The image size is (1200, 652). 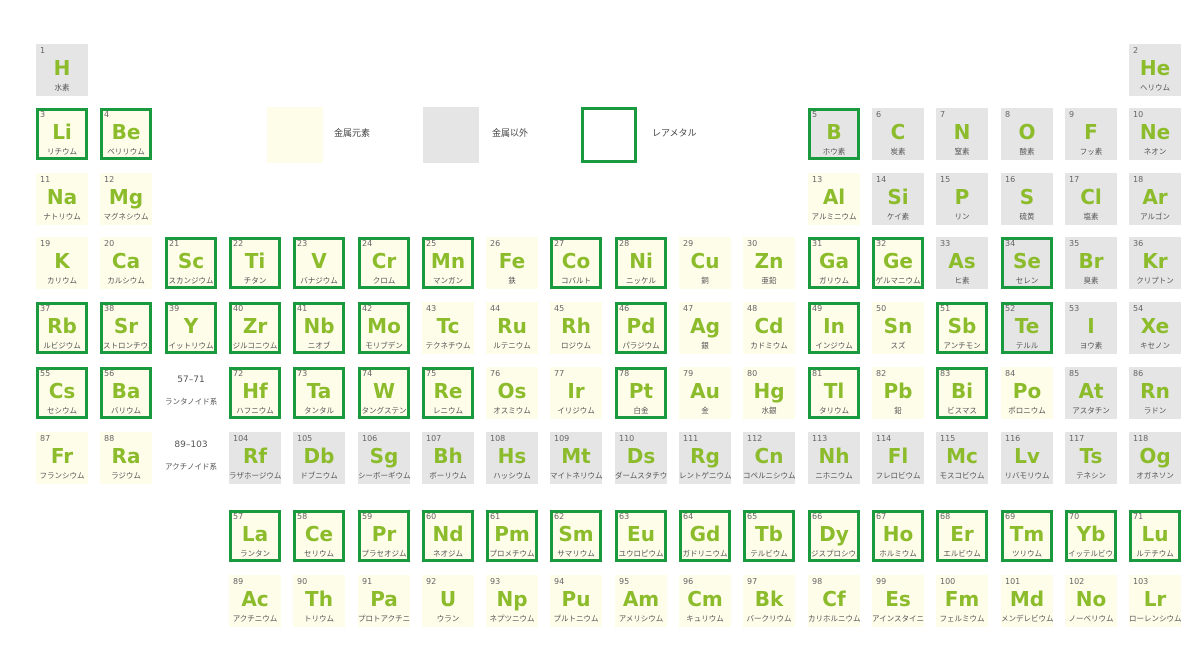 I want to click on element-name-jp: ストロンチウム, so click(x=126, y=345).